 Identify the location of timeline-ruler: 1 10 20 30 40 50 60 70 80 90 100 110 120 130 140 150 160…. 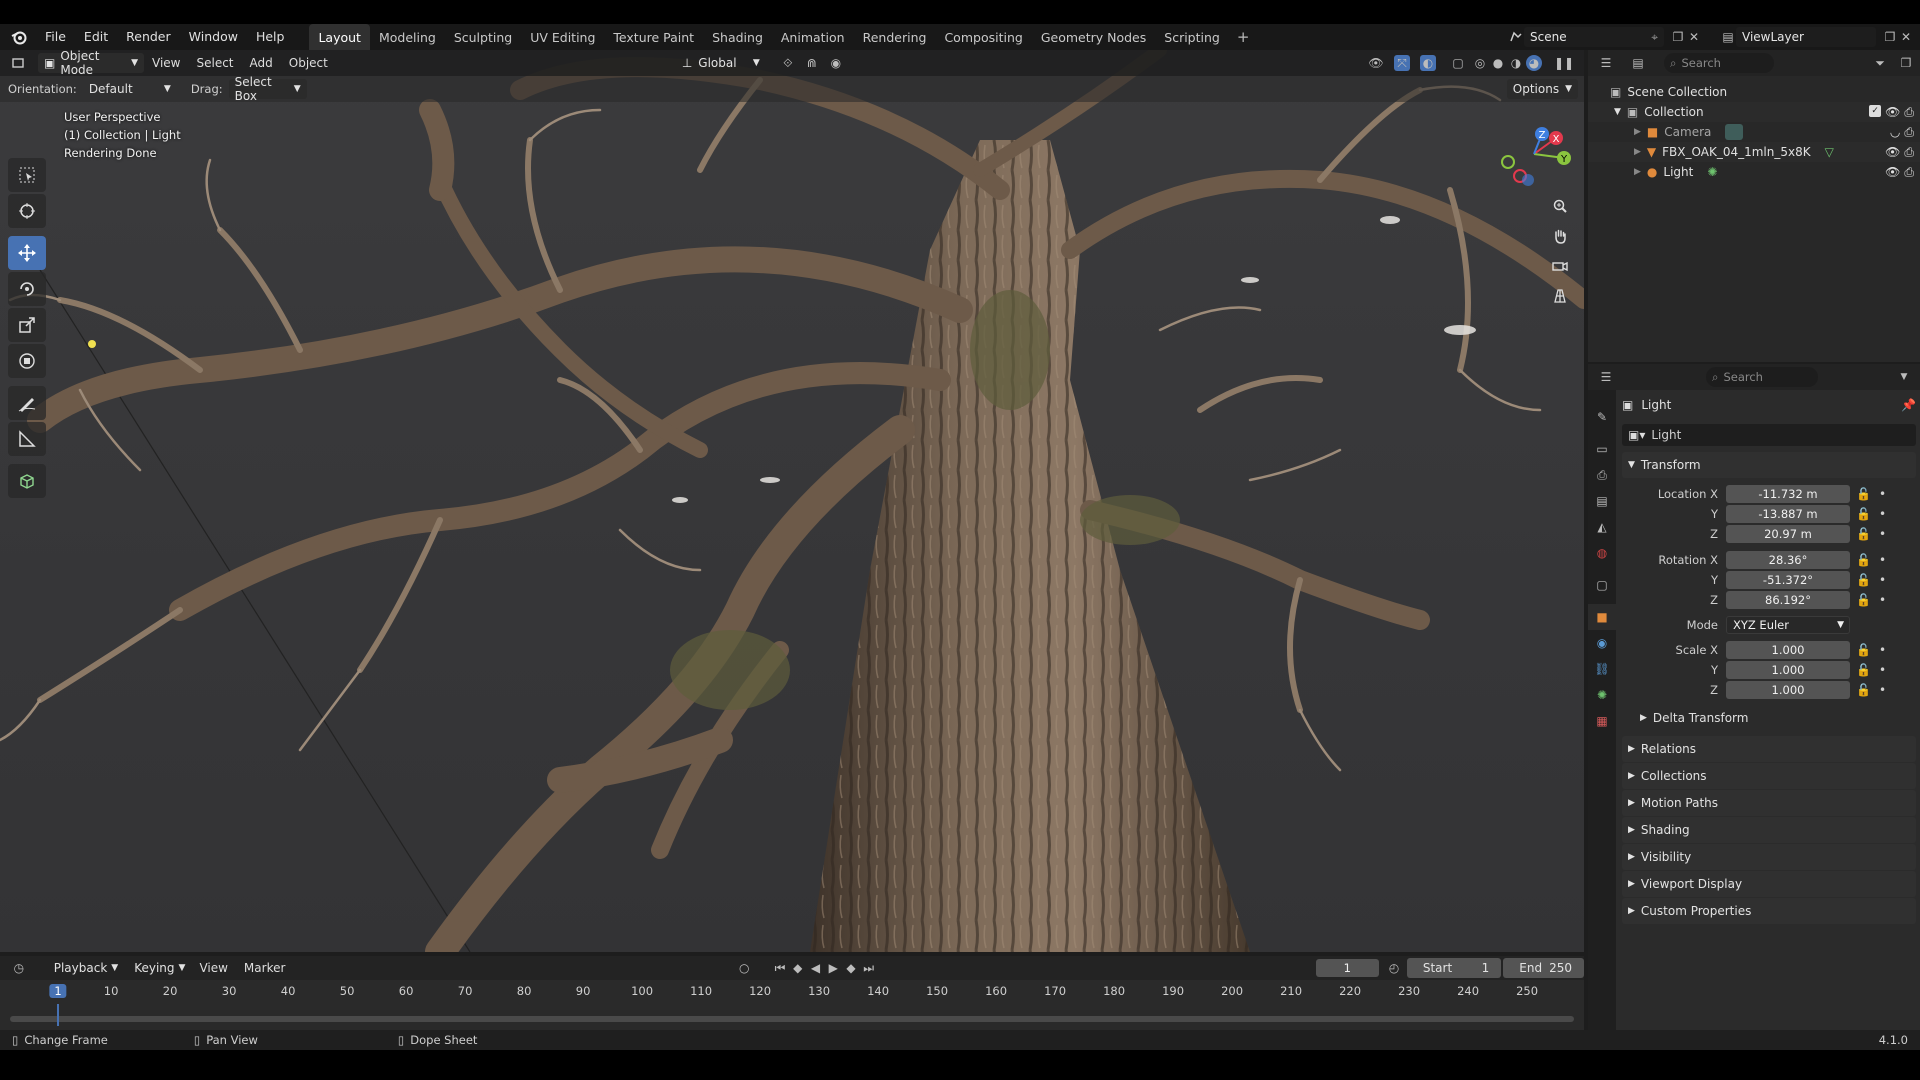
(792, 992).